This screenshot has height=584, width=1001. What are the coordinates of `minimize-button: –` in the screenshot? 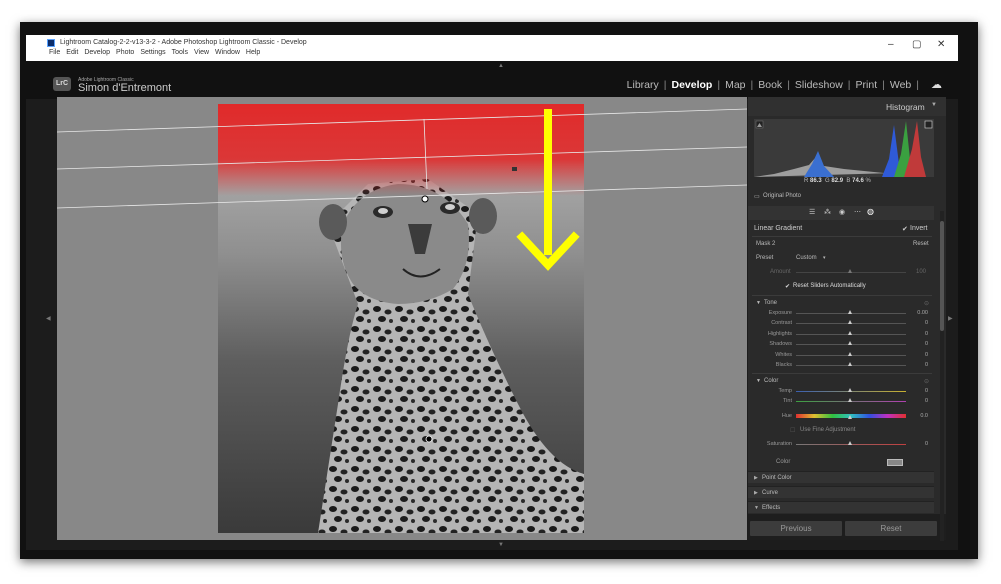 It's located at (891, 44).